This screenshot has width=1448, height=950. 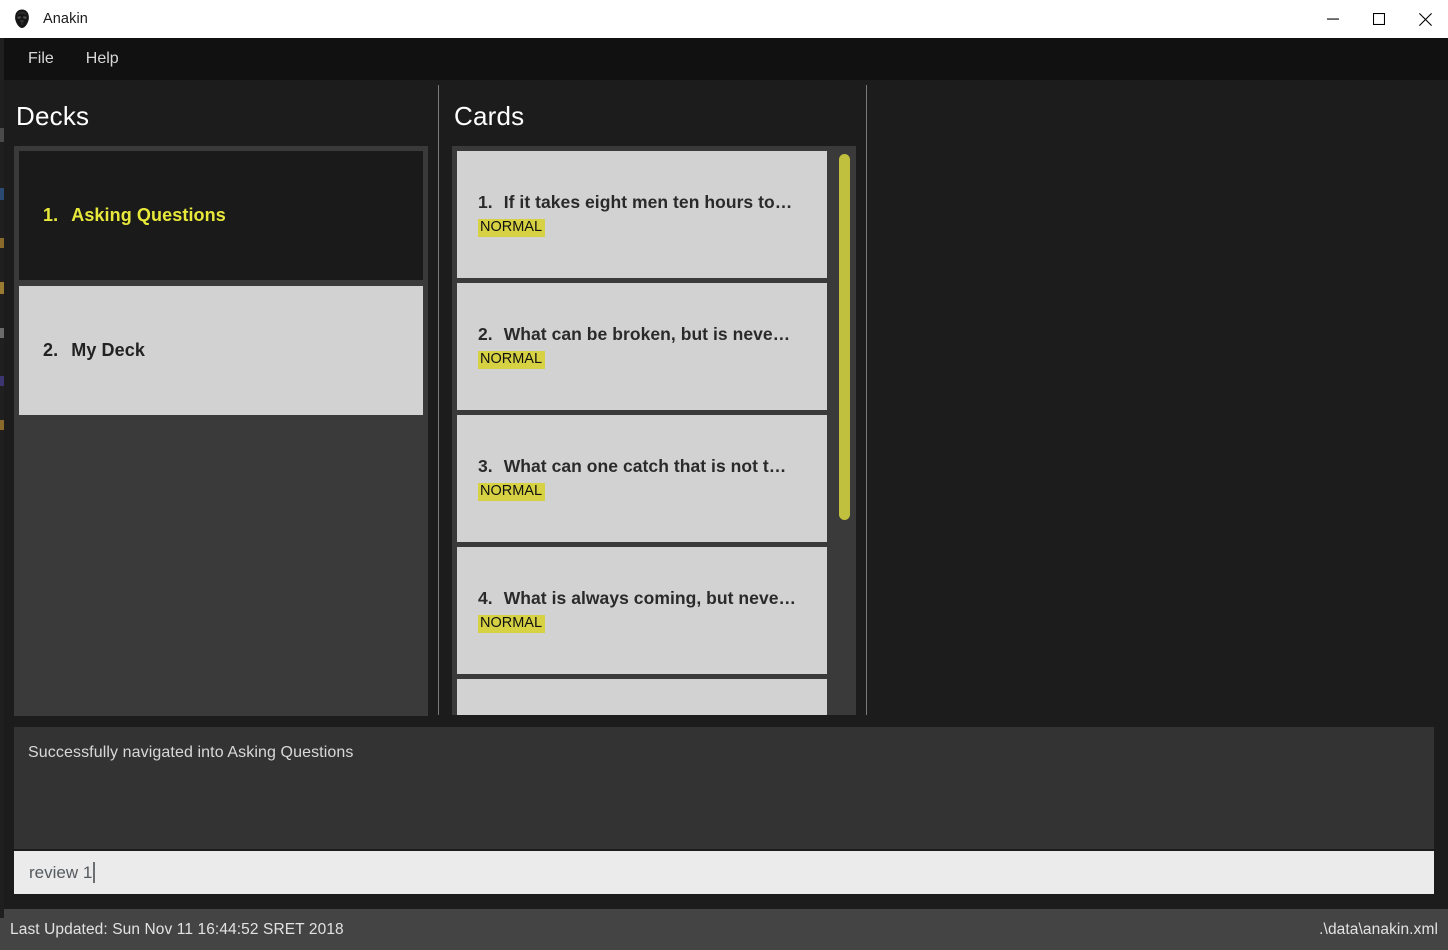 What do you see at coordinates (485, 333) in the screenshot?
I see `card-item-number: 2.` at bounding box center [485, 333].